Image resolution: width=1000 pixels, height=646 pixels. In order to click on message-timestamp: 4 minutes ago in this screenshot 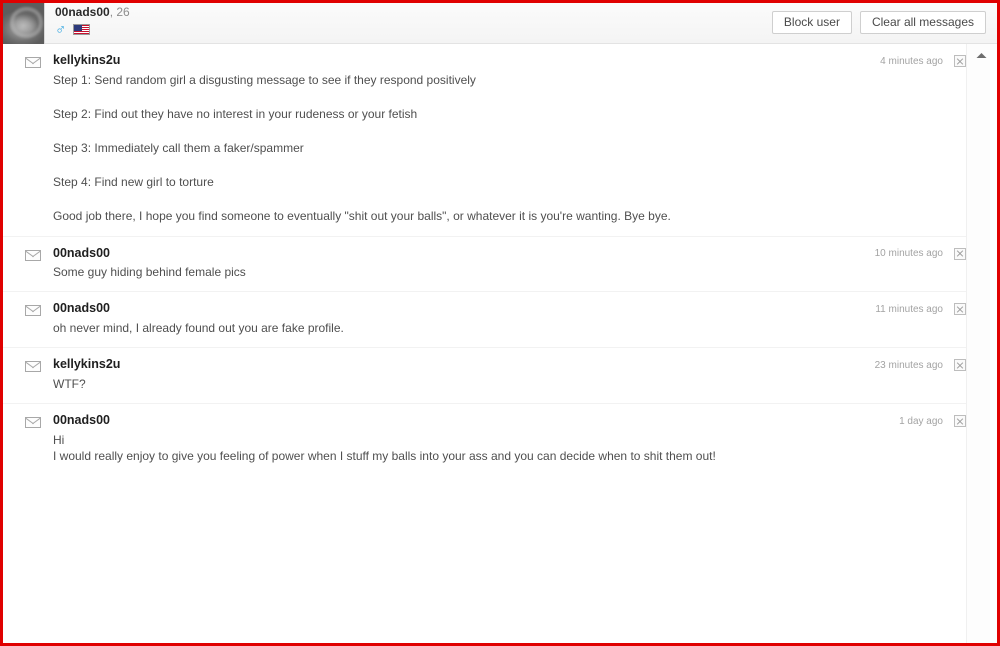, I will do `click(911, 61)`.